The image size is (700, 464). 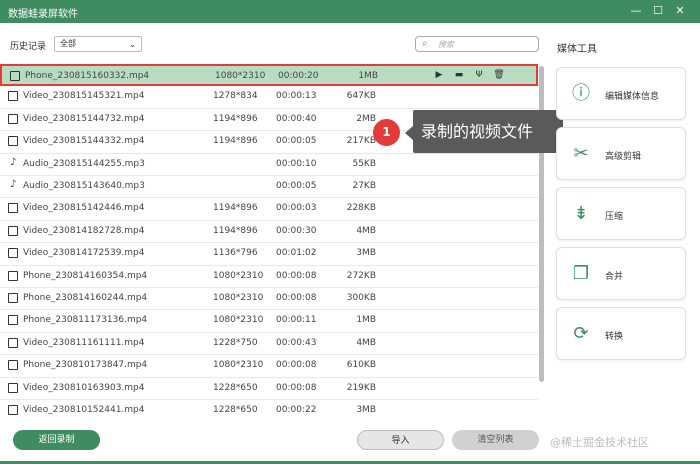 I want to click on file-row: ♪ Audio_230815144255.mp3 00:00:10 55KB, so click(x=269, y=165).